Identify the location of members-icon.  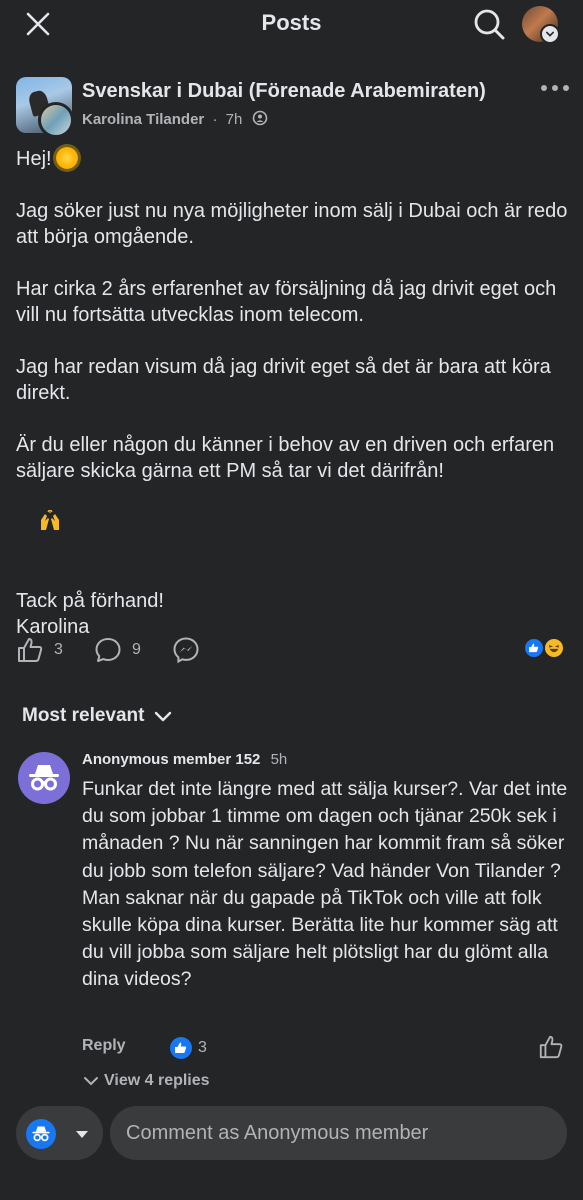
(260, 118).